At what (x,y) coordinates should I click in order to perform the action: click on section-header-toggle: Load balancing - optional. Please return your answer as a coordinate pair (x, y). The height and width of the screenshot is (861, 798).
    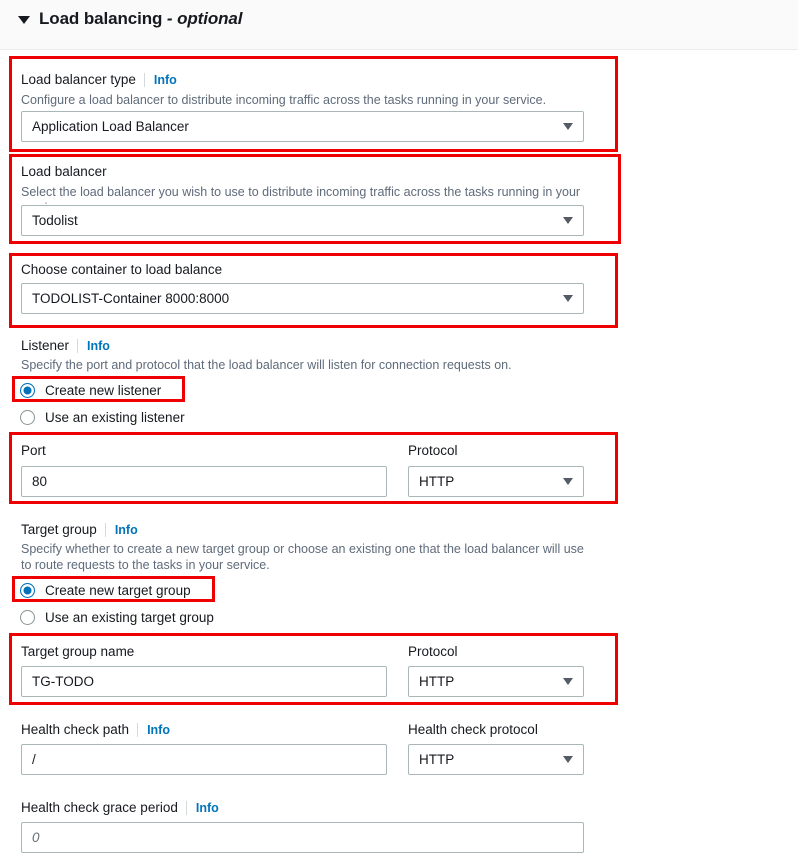
    Looking at the image, I should click on (130, 19).